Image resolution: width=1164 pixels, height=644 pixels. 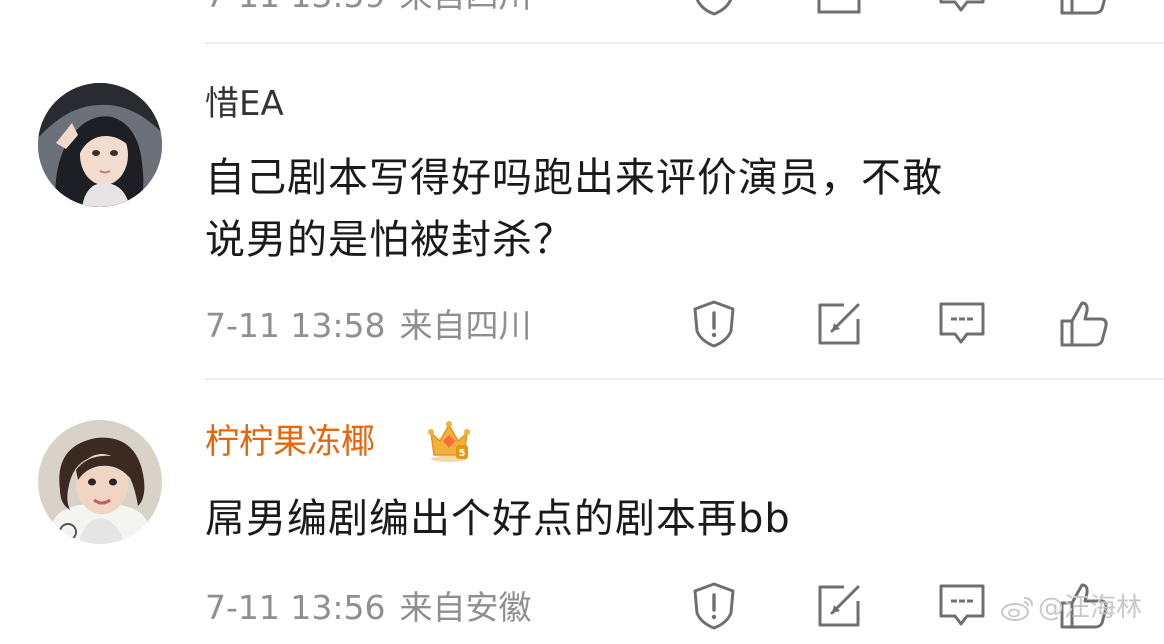 What do you see at coordinates (295, 607) in the screenshot?
I see `comment-timestamp: 7-11 13:56` at bounding box center [295, 607].